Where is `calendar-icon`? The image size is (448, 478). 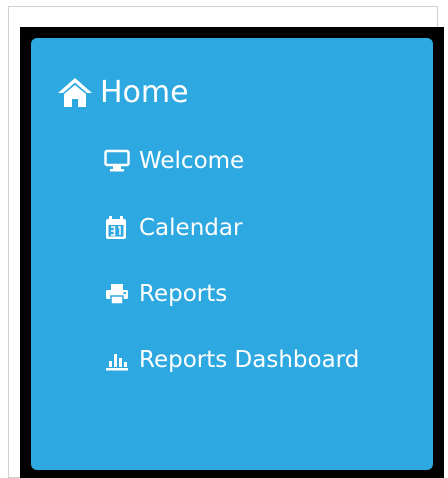
calendar-icon is located at coordinates (119, 228).